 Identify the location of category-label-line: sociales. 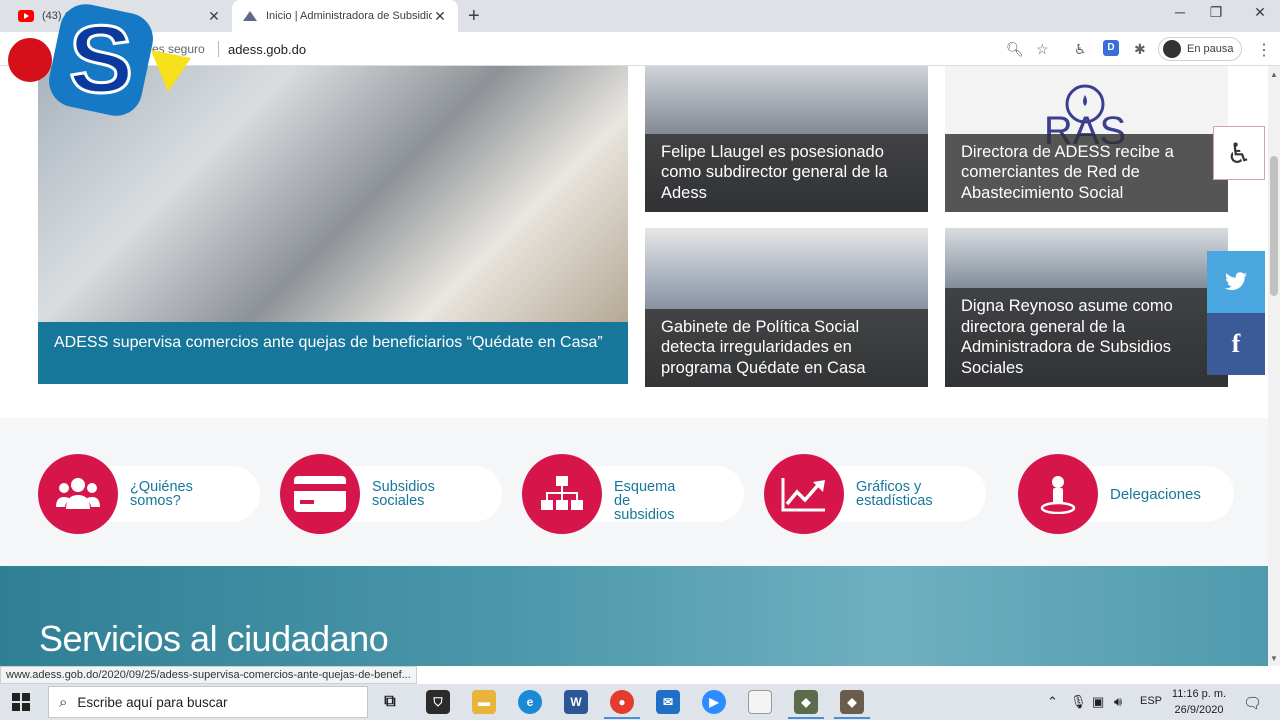
(398, 501).